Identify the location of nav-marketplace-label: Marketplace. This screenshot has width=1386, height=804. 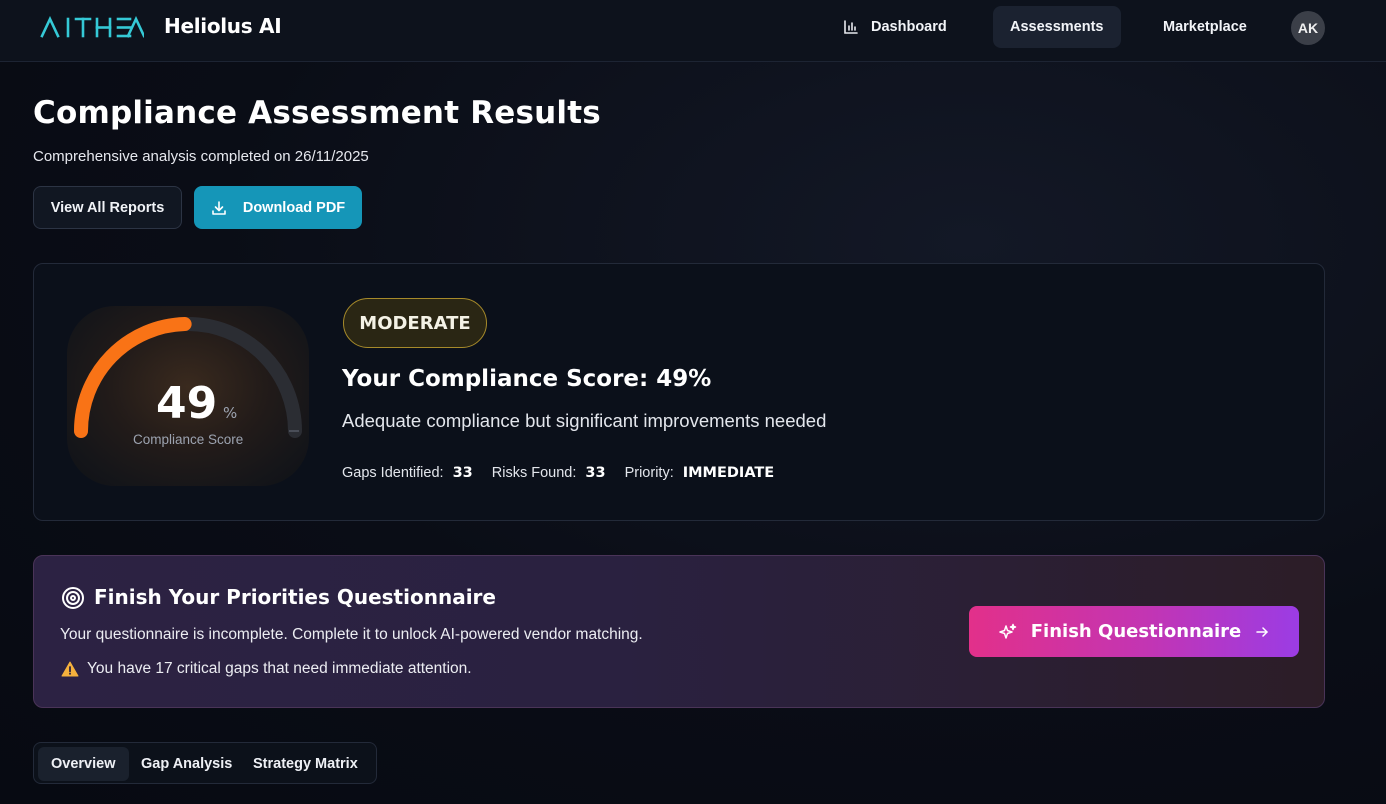
(1205, 27).